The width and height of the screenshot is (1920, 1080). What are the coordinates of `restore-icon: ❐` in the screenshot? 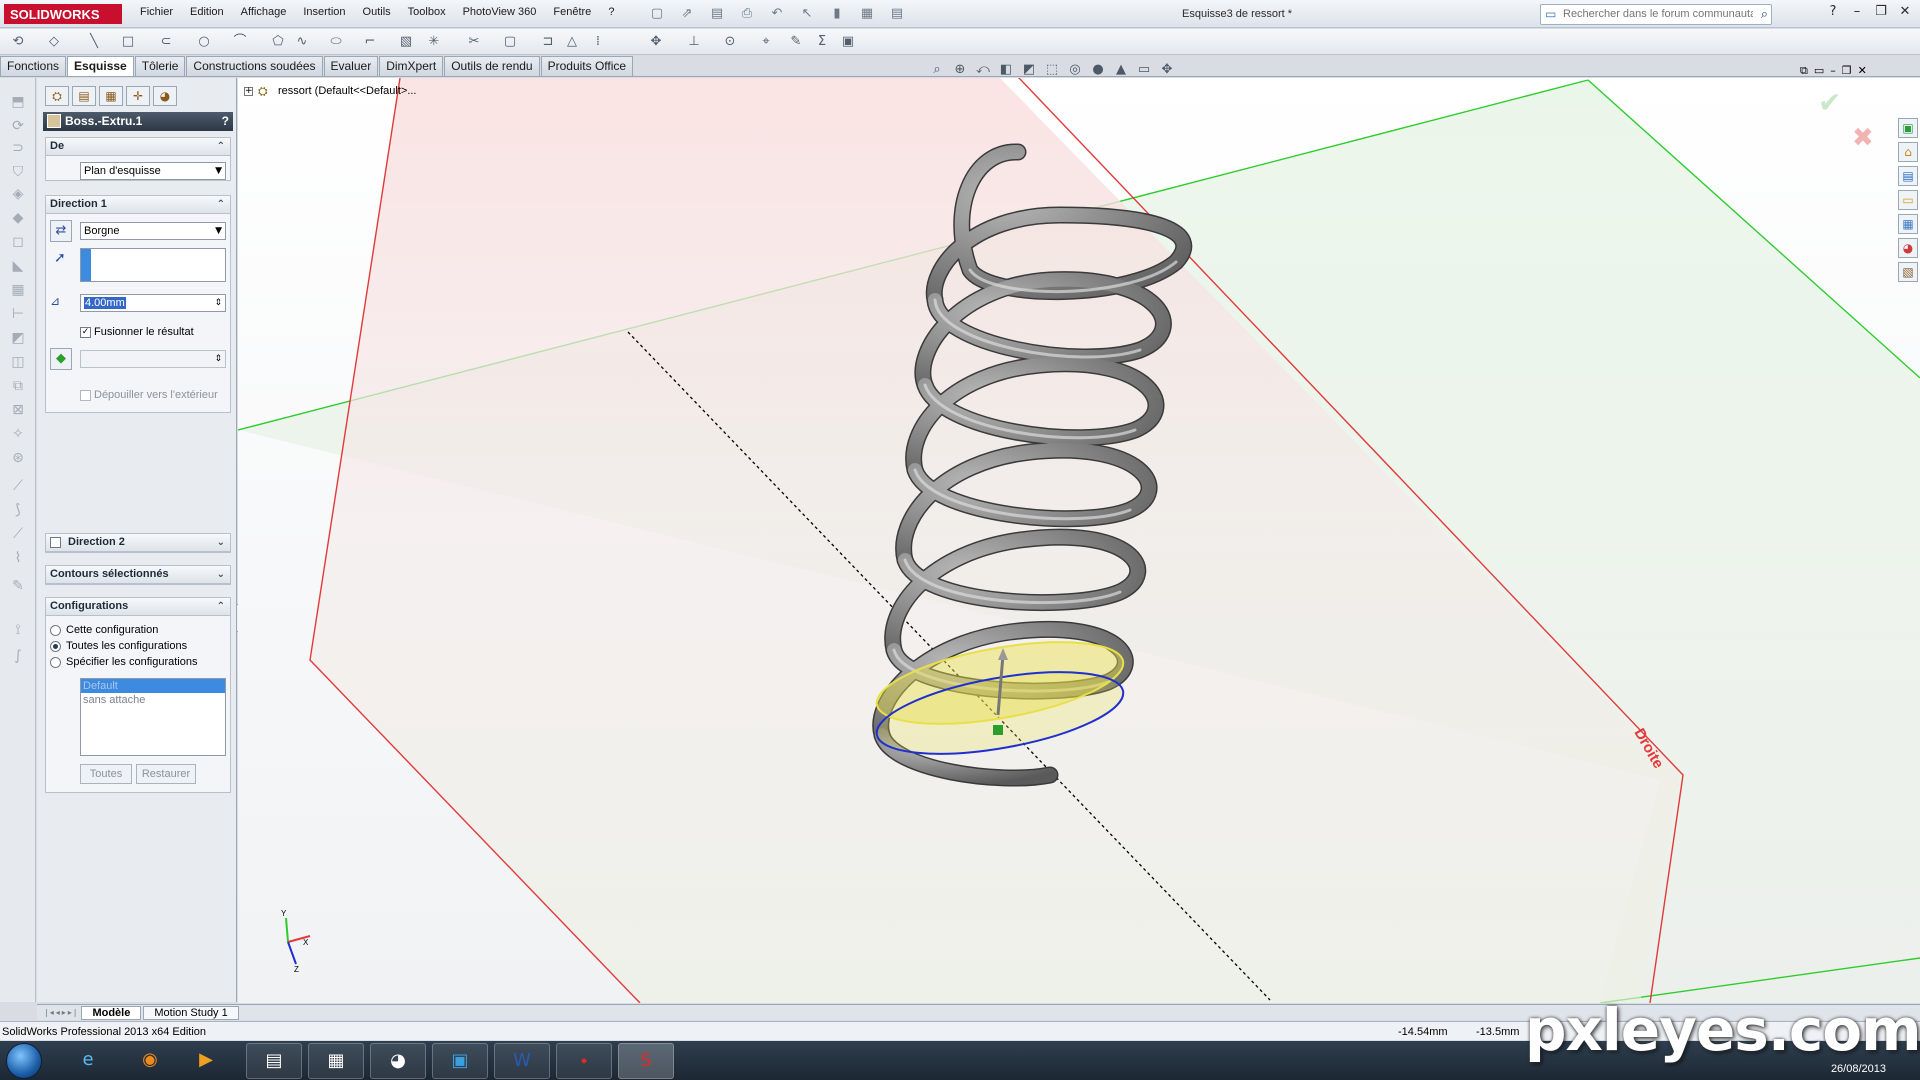 It's located at (1847, 71).